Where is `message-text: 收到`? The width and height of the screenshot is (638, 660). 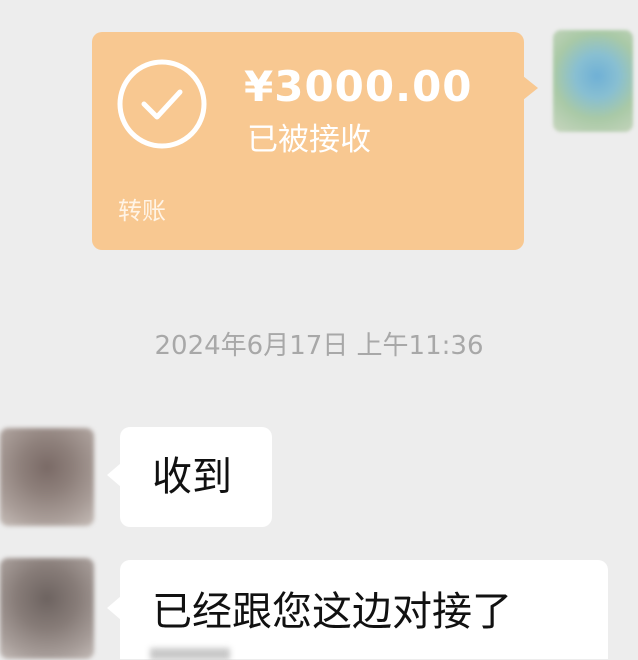
message-text: 收到 is located at coordinates (192, 477).